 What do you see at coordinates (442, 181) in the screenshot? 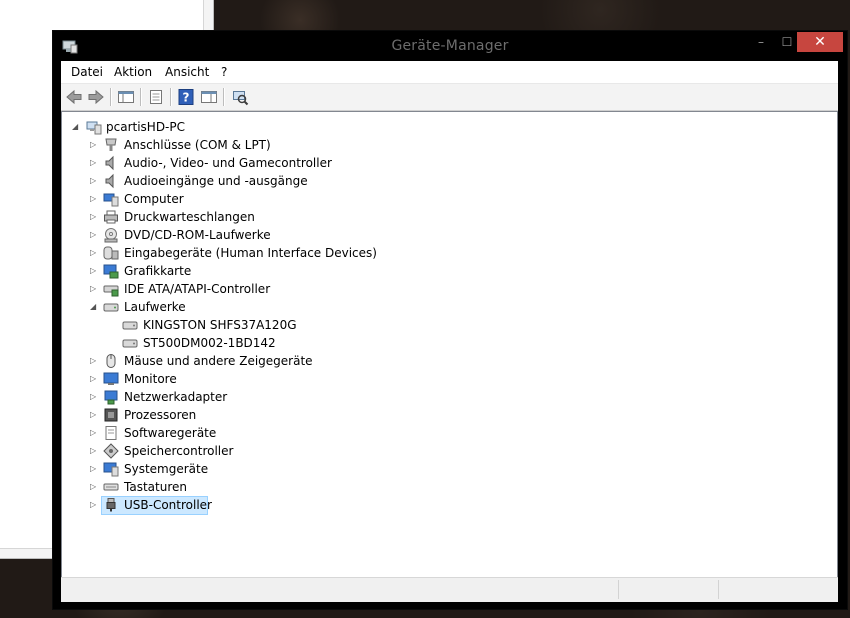
I see `tree-item: ▷ Audioeingänge und -ausgänge` at bounding box center [442, 181].